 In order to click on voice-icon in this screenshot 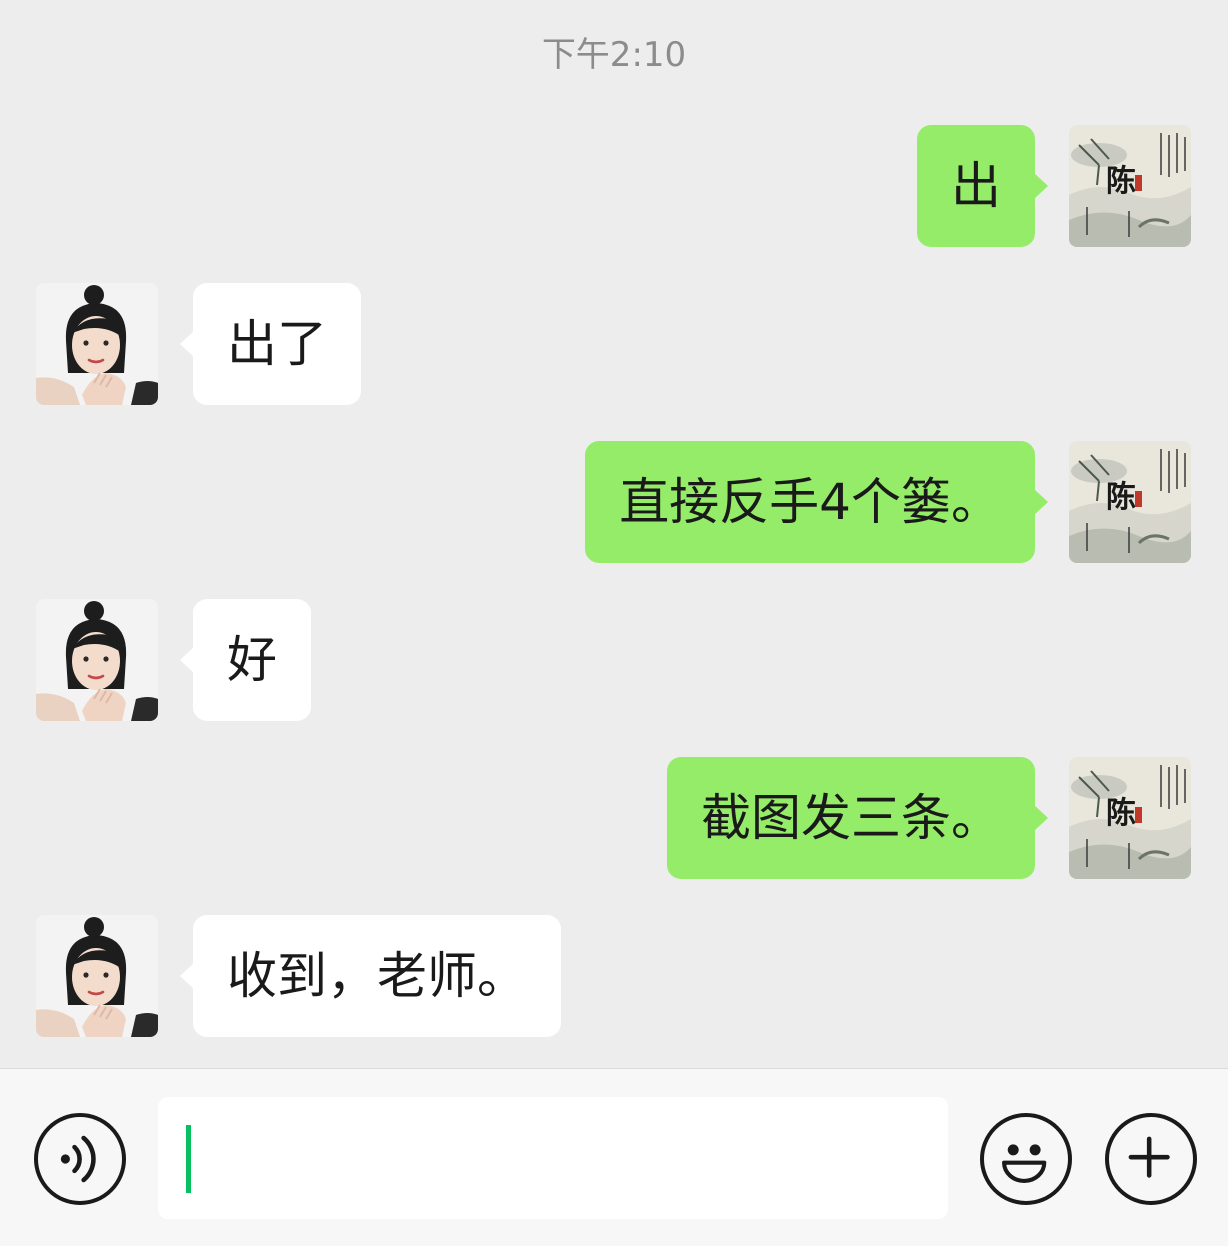, I will do `click(78, 1159)`.